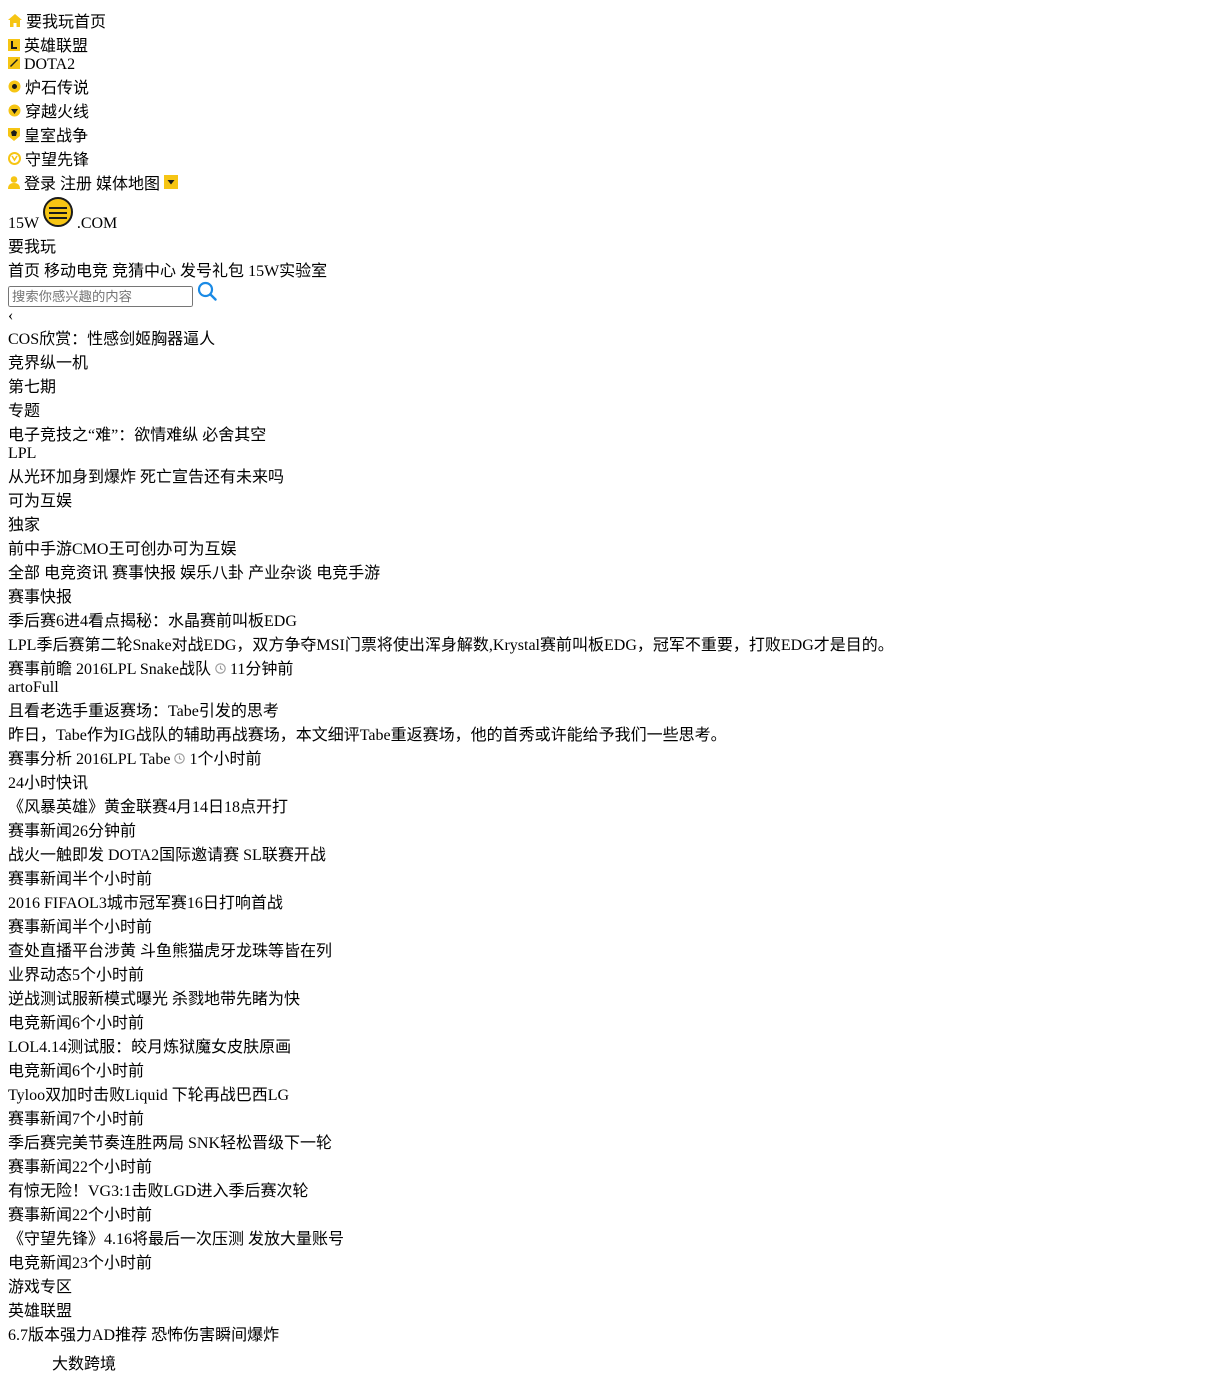 Image resolution: width=1226 pixels, height=1382 pixels. What do you see at coordinates (175, 669) in the screenshot?
I see `article-tag: Snake战队` at bounding box center [175, 669].